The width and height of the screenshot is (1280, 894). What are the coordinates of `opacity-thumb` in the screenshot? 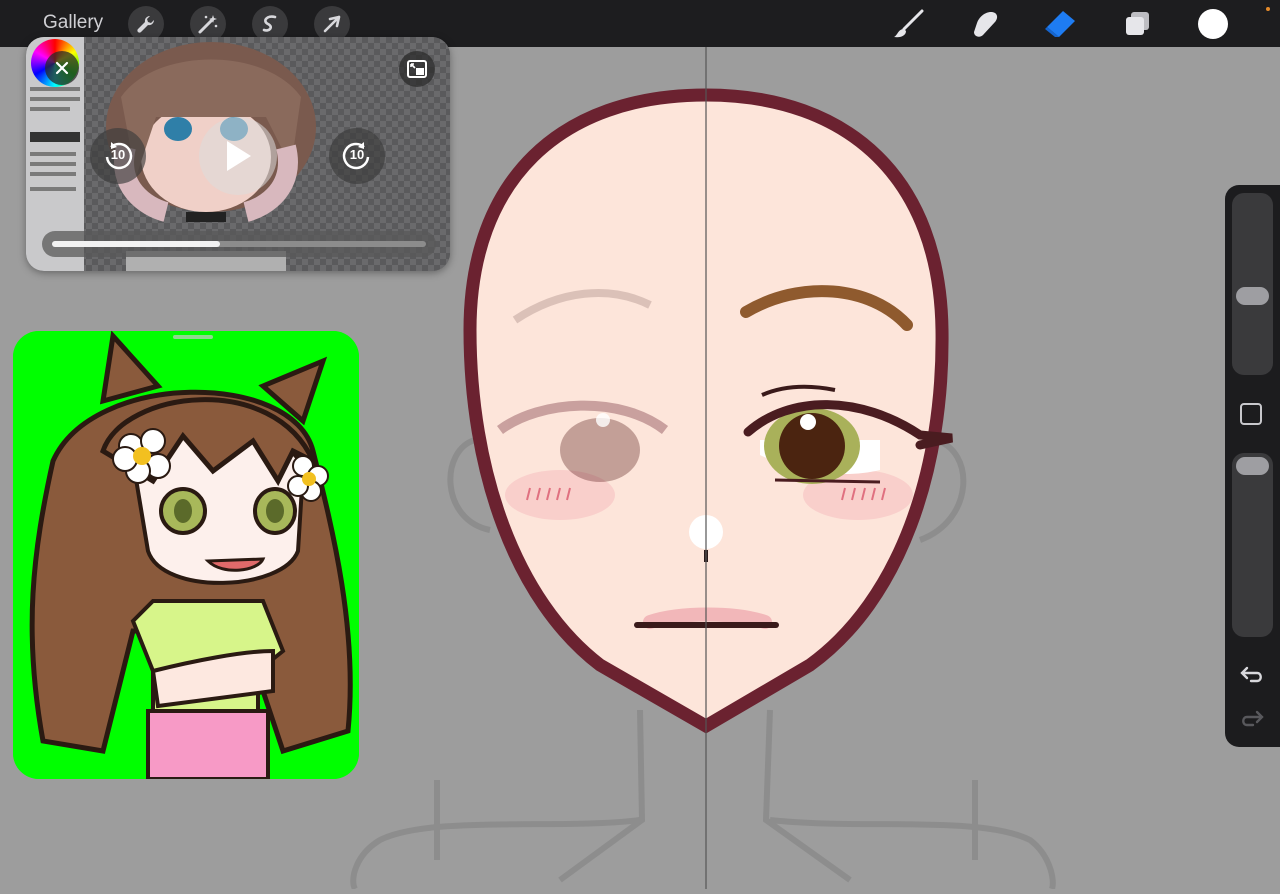 It's located at (1252, 466).